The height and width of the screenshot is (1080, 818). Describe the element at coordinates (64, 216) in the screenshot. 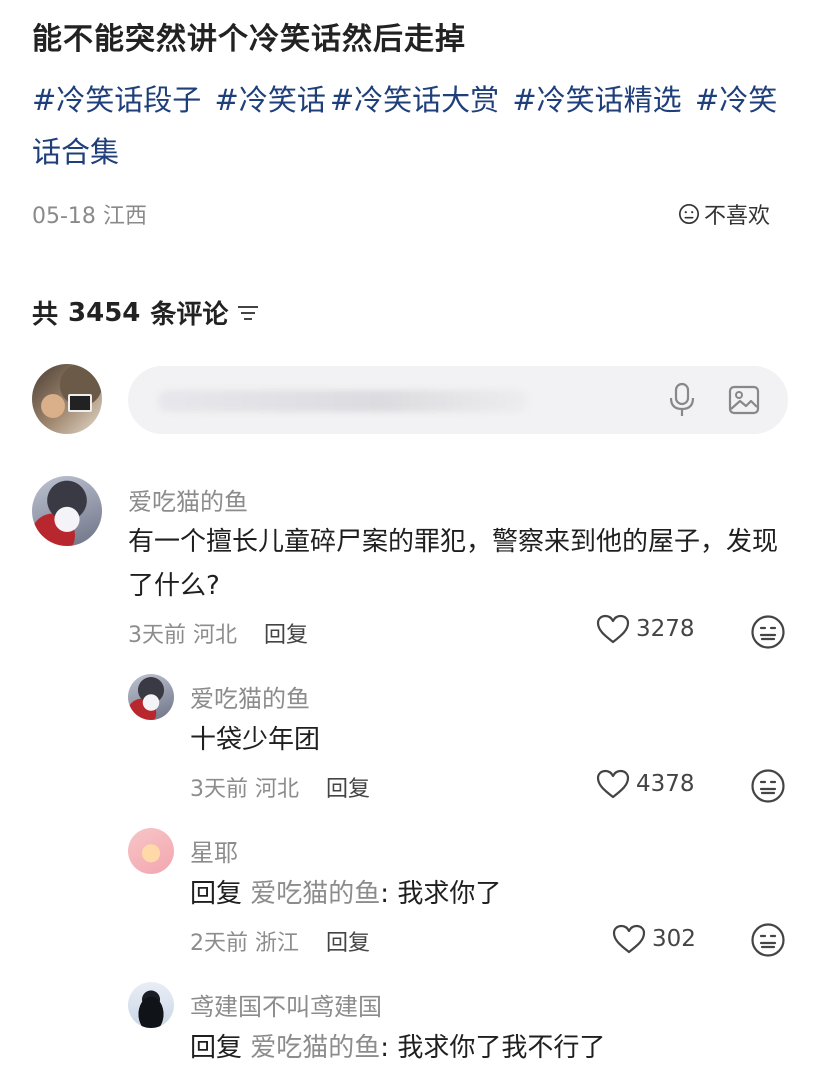

I see `post-date: 05-18` at that location.